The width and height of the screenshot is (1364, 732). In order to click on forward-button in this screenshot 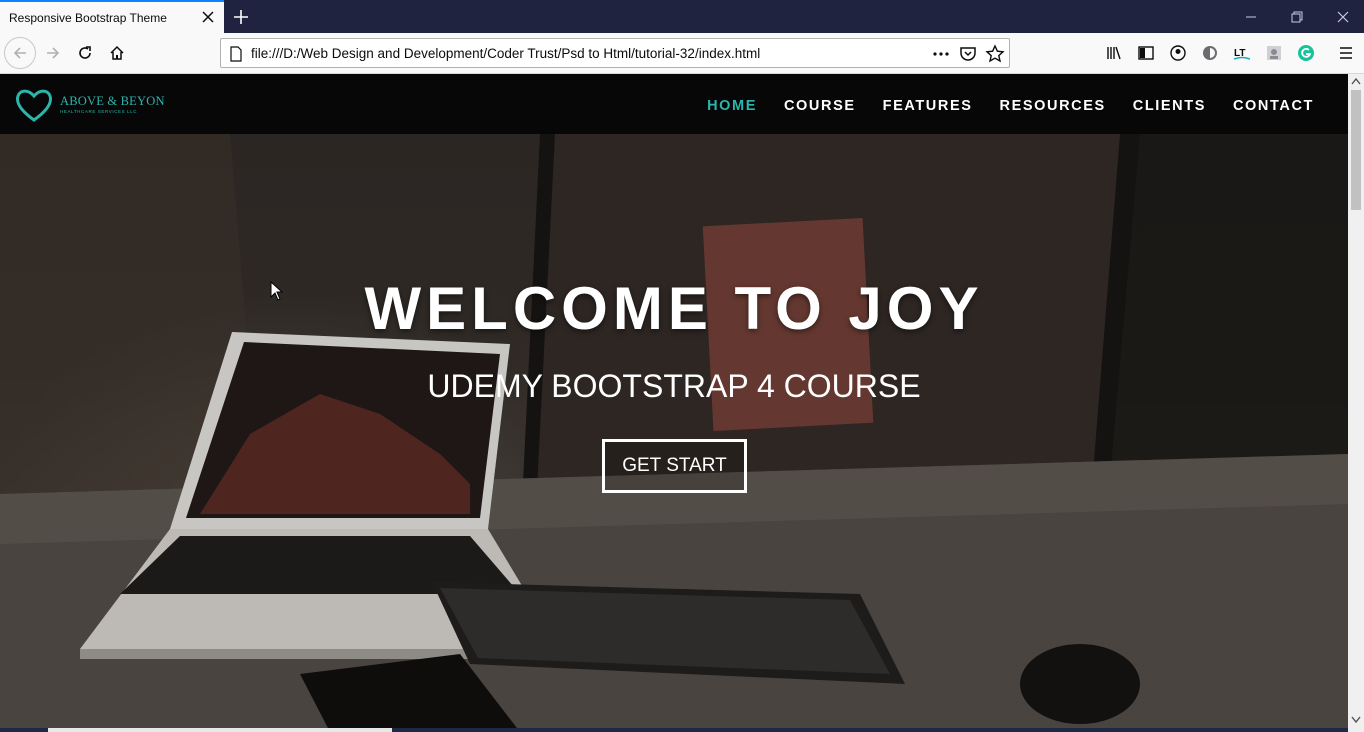, I will do `click(53, 53)`.